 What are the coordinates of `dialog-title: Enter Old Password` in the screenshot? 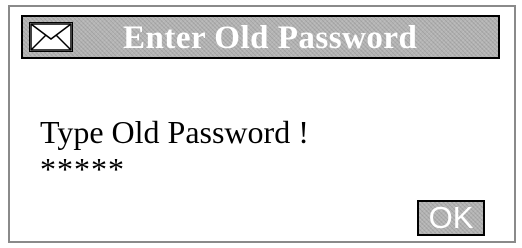 It's located at (270, 38).